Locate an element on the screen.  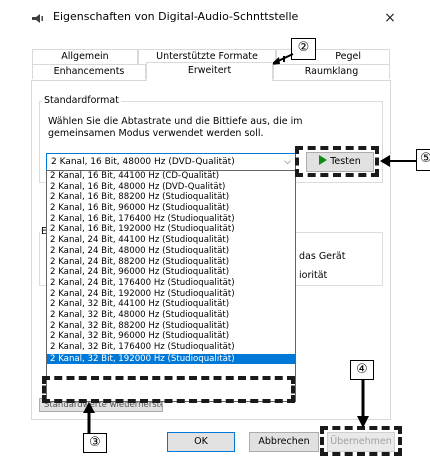
sample-rate-selected-value: 2 Kanal, 16 Bit, 48000 Hz (DVD-Qualität) is located at coordinates (143, 162).